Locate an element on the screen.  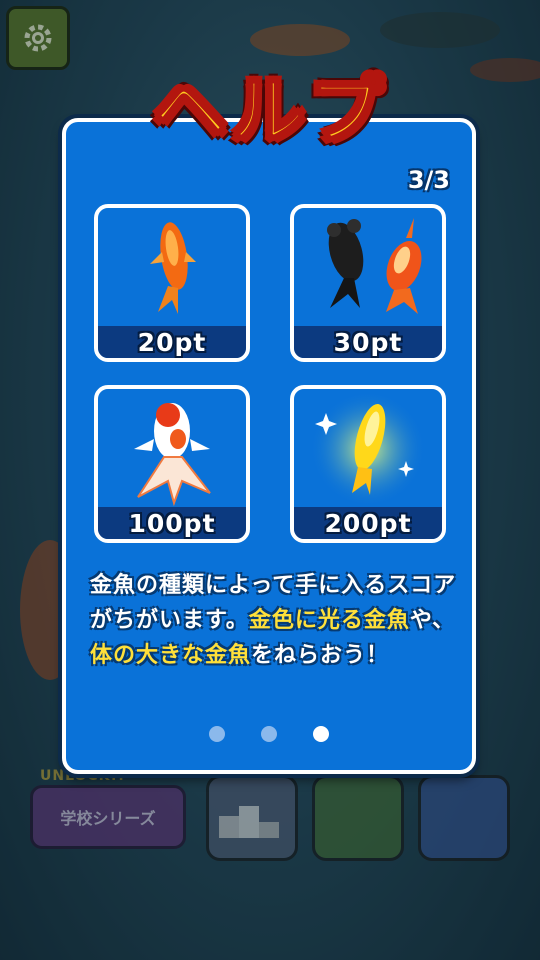
fish-card-black-red: 30pt is located at coordinates (368, 283).